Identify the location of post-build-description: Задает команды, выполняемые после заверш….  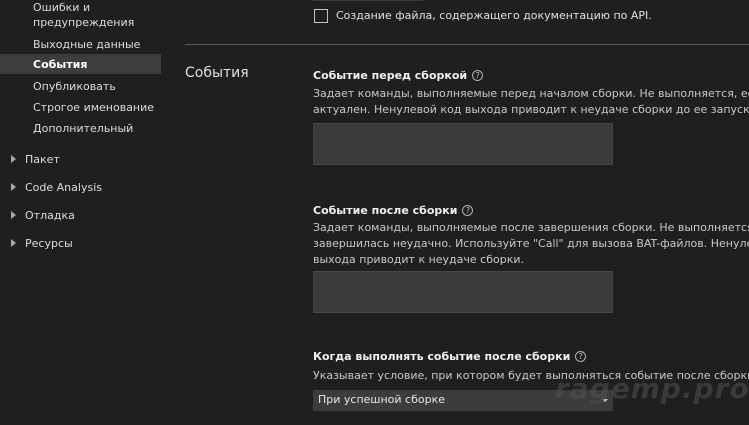
(531, 244).